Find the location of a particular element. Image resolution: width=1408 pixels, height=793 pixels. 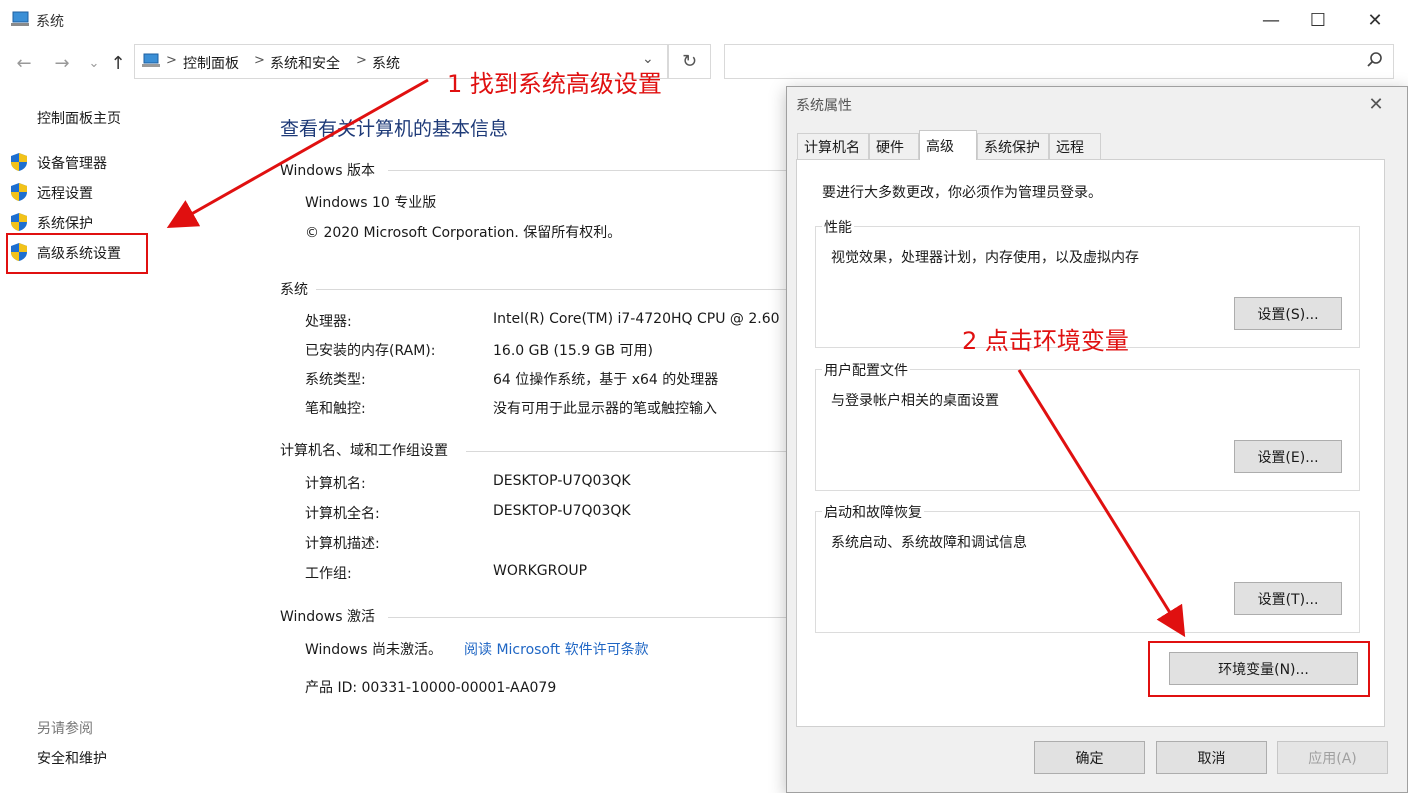

license-terms-link: 阅读 Microsoft 软件许可条款 is located at coordinates (556, 649).